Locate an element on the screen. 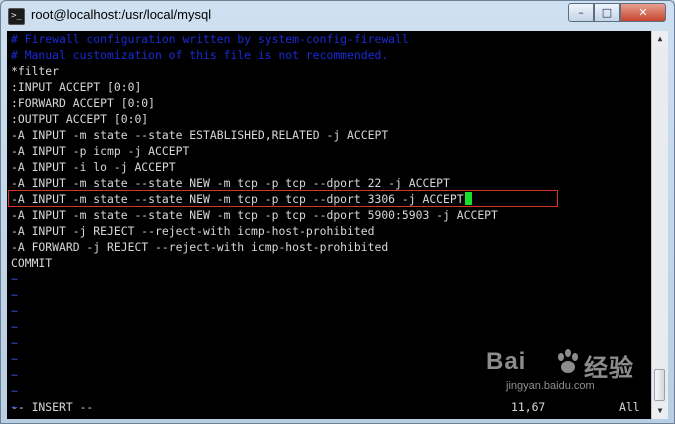 This screenshot has height=424, width=675. terminal-line-text: :FORWARD ACCEPT [0:0] is located at coordinates (83, 103).